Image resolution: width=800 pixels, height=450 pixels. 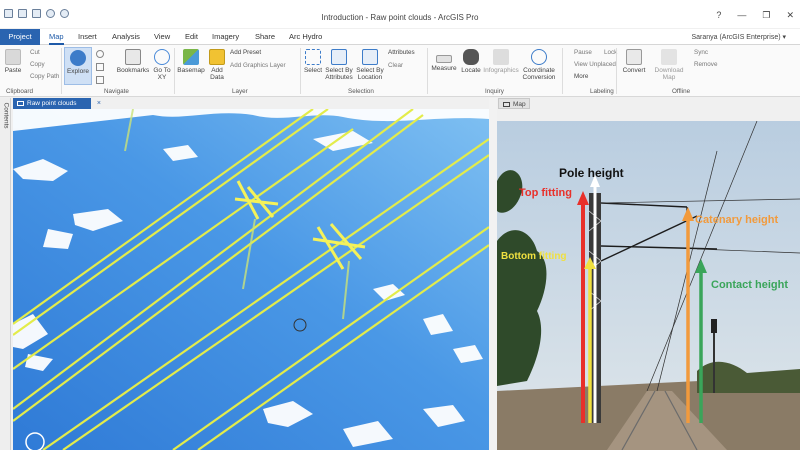 I want to click on coordinate-conversion-button: Coordinate Conversion, so click(x=539, y=65).